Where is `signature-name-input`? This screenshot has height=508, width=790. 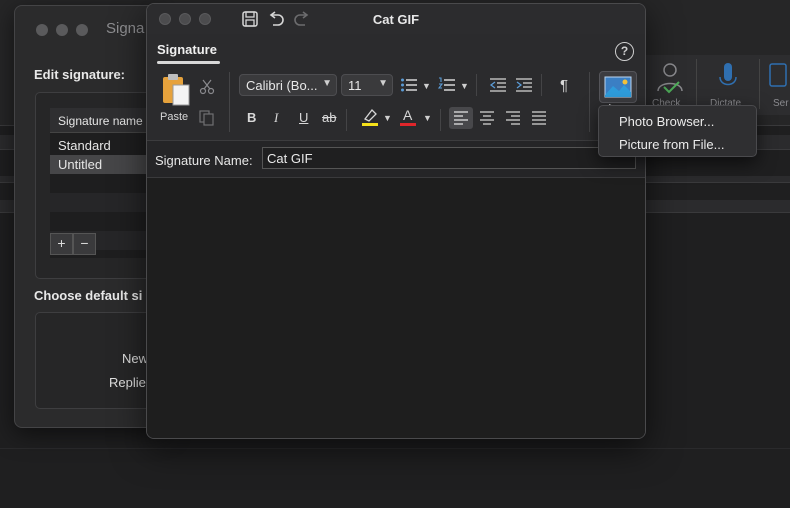
signature-name-input is located at coordinates (449, 158).